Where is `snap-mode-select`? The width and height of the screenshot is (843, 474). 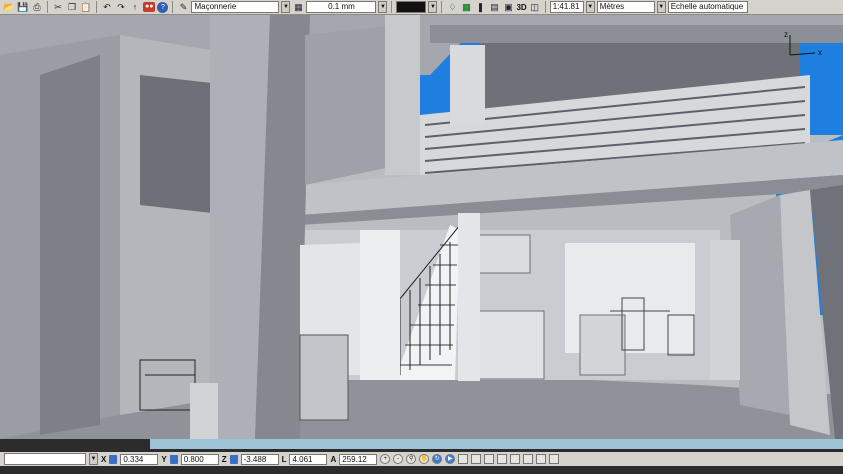 snap-mode-select is located at coordinates (45, 459).